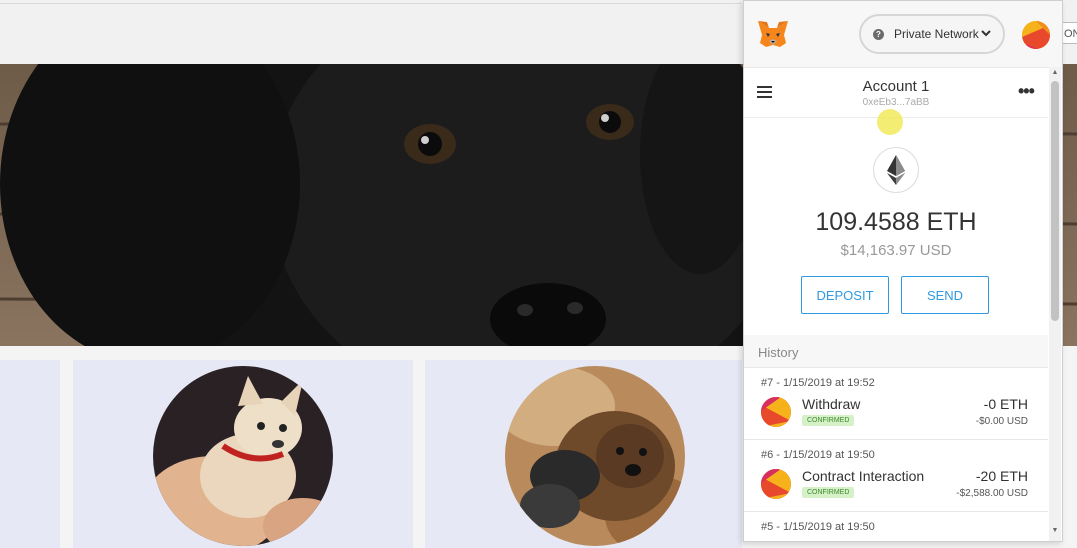  I want to click on scroll-down-icon: ▼, so click(1055, 530).